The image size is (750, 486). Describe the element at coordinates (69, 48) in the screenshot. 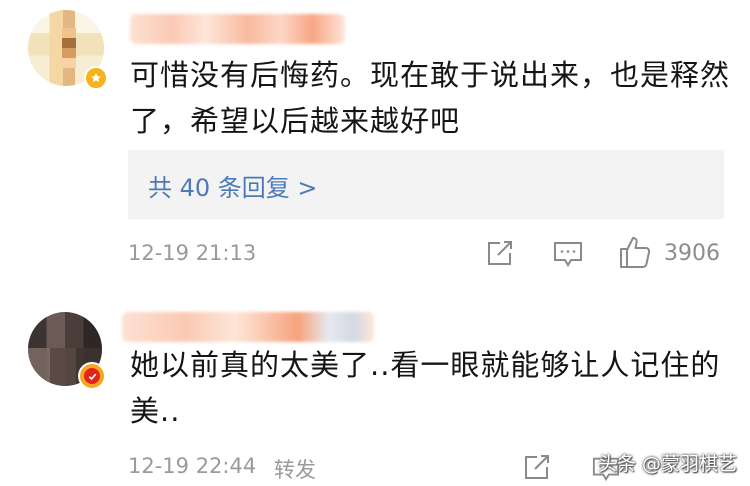

I see `avatar-image` at that location.